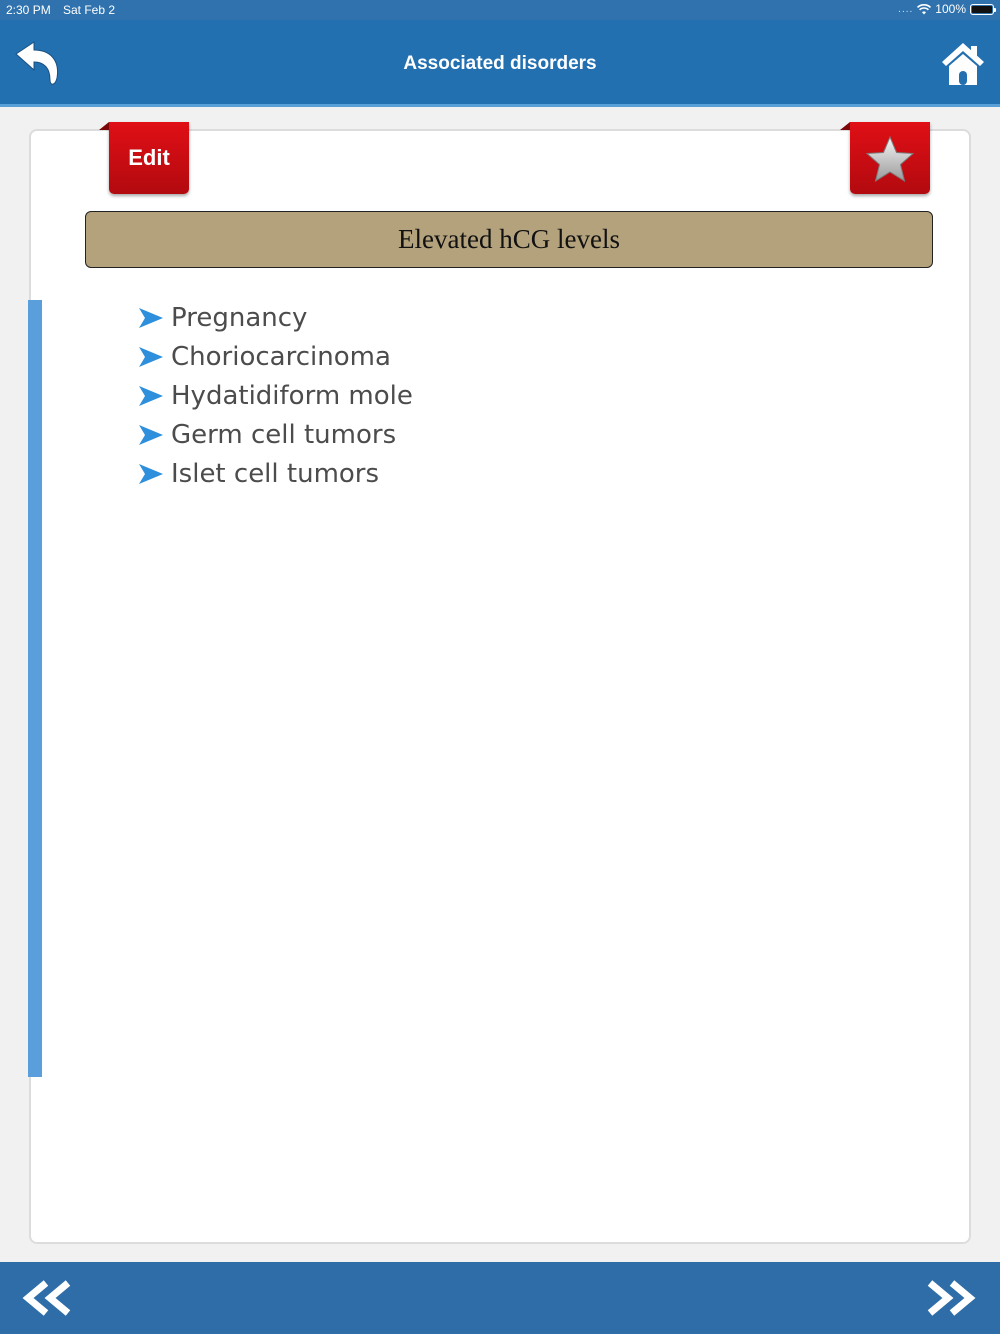  I want to click on previous-button, so click(49, 1298).